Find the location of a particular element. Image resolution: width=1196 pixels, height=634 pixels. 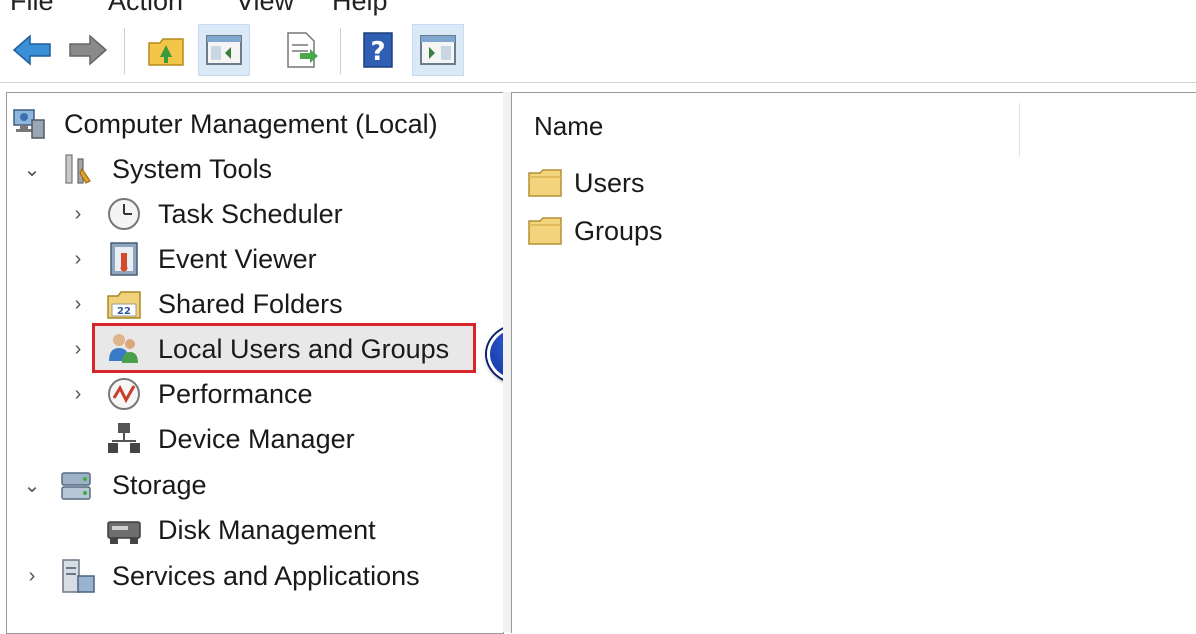

tree-label: Device Manager is located at coordinates (256, 438).